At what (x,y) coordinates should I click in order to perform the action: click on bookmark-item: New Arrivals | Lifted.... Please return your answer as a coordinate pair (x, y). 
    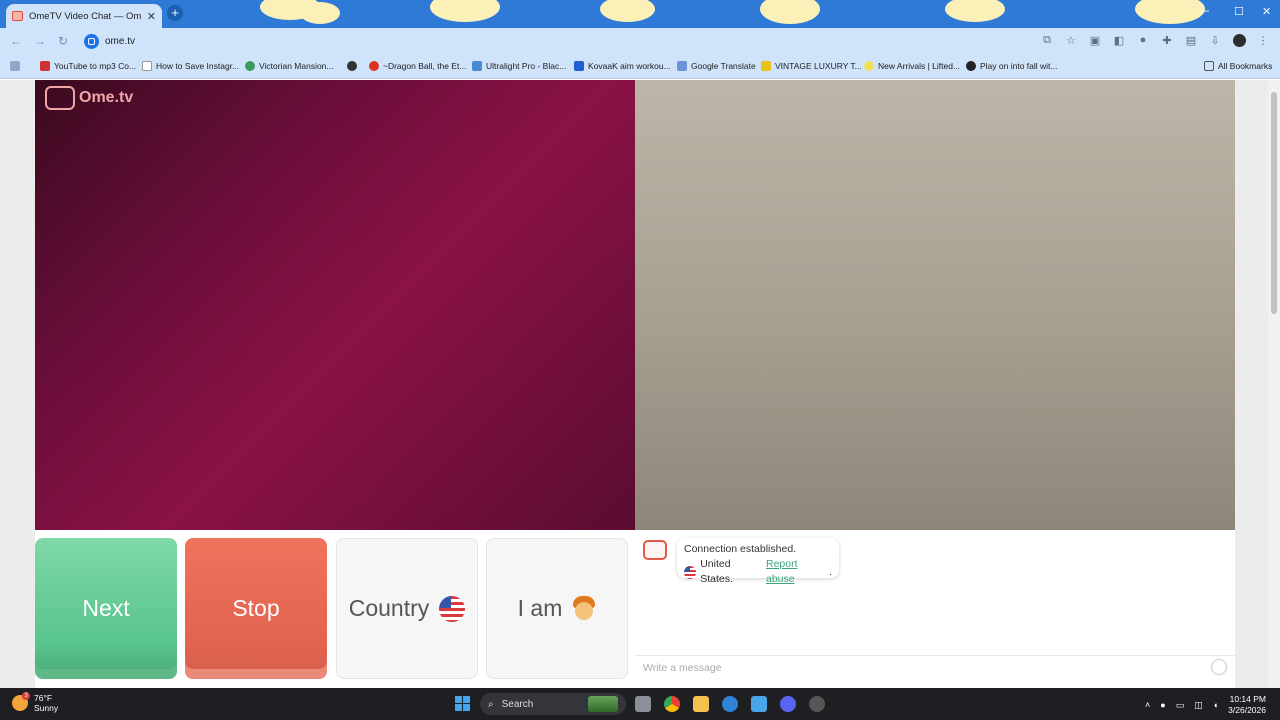
    Looking at the image, I should click on (912, 66).